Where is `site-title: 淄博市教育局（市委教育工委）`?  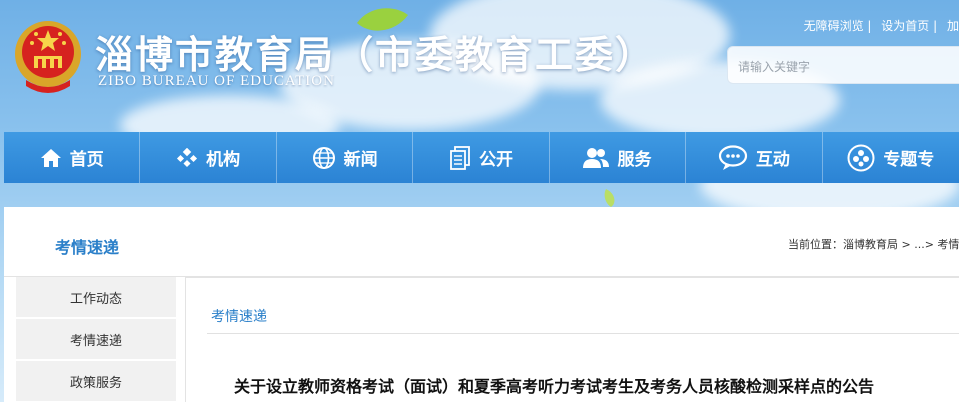 site-title: 淄博市教育局（市委教育工委） is located at coordinates (375, 54).